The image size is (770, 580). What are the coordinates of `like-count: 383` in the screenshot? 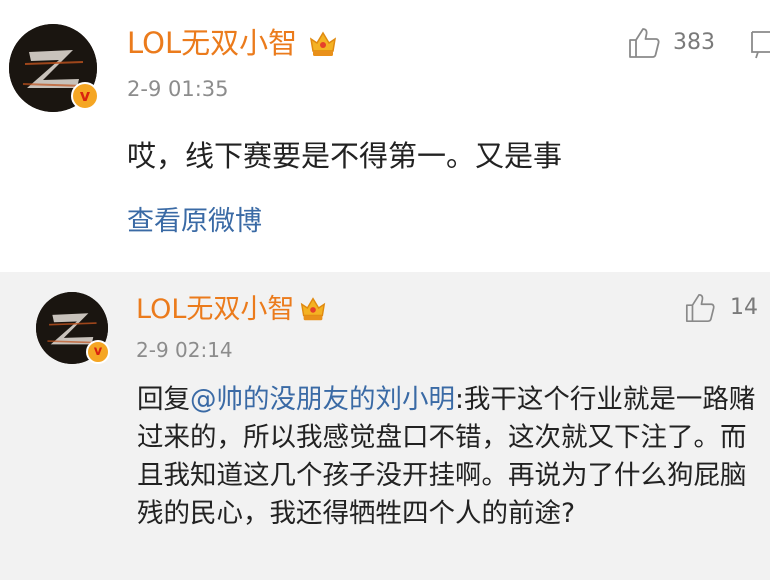 It's located at (694, 42).